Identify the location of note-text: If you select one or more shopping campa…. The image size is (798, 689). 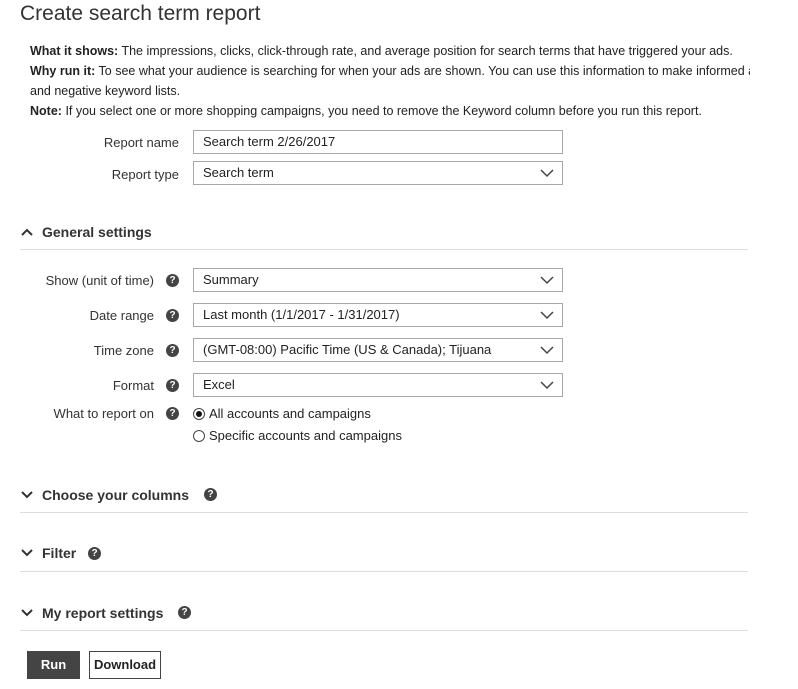
(383, 111).